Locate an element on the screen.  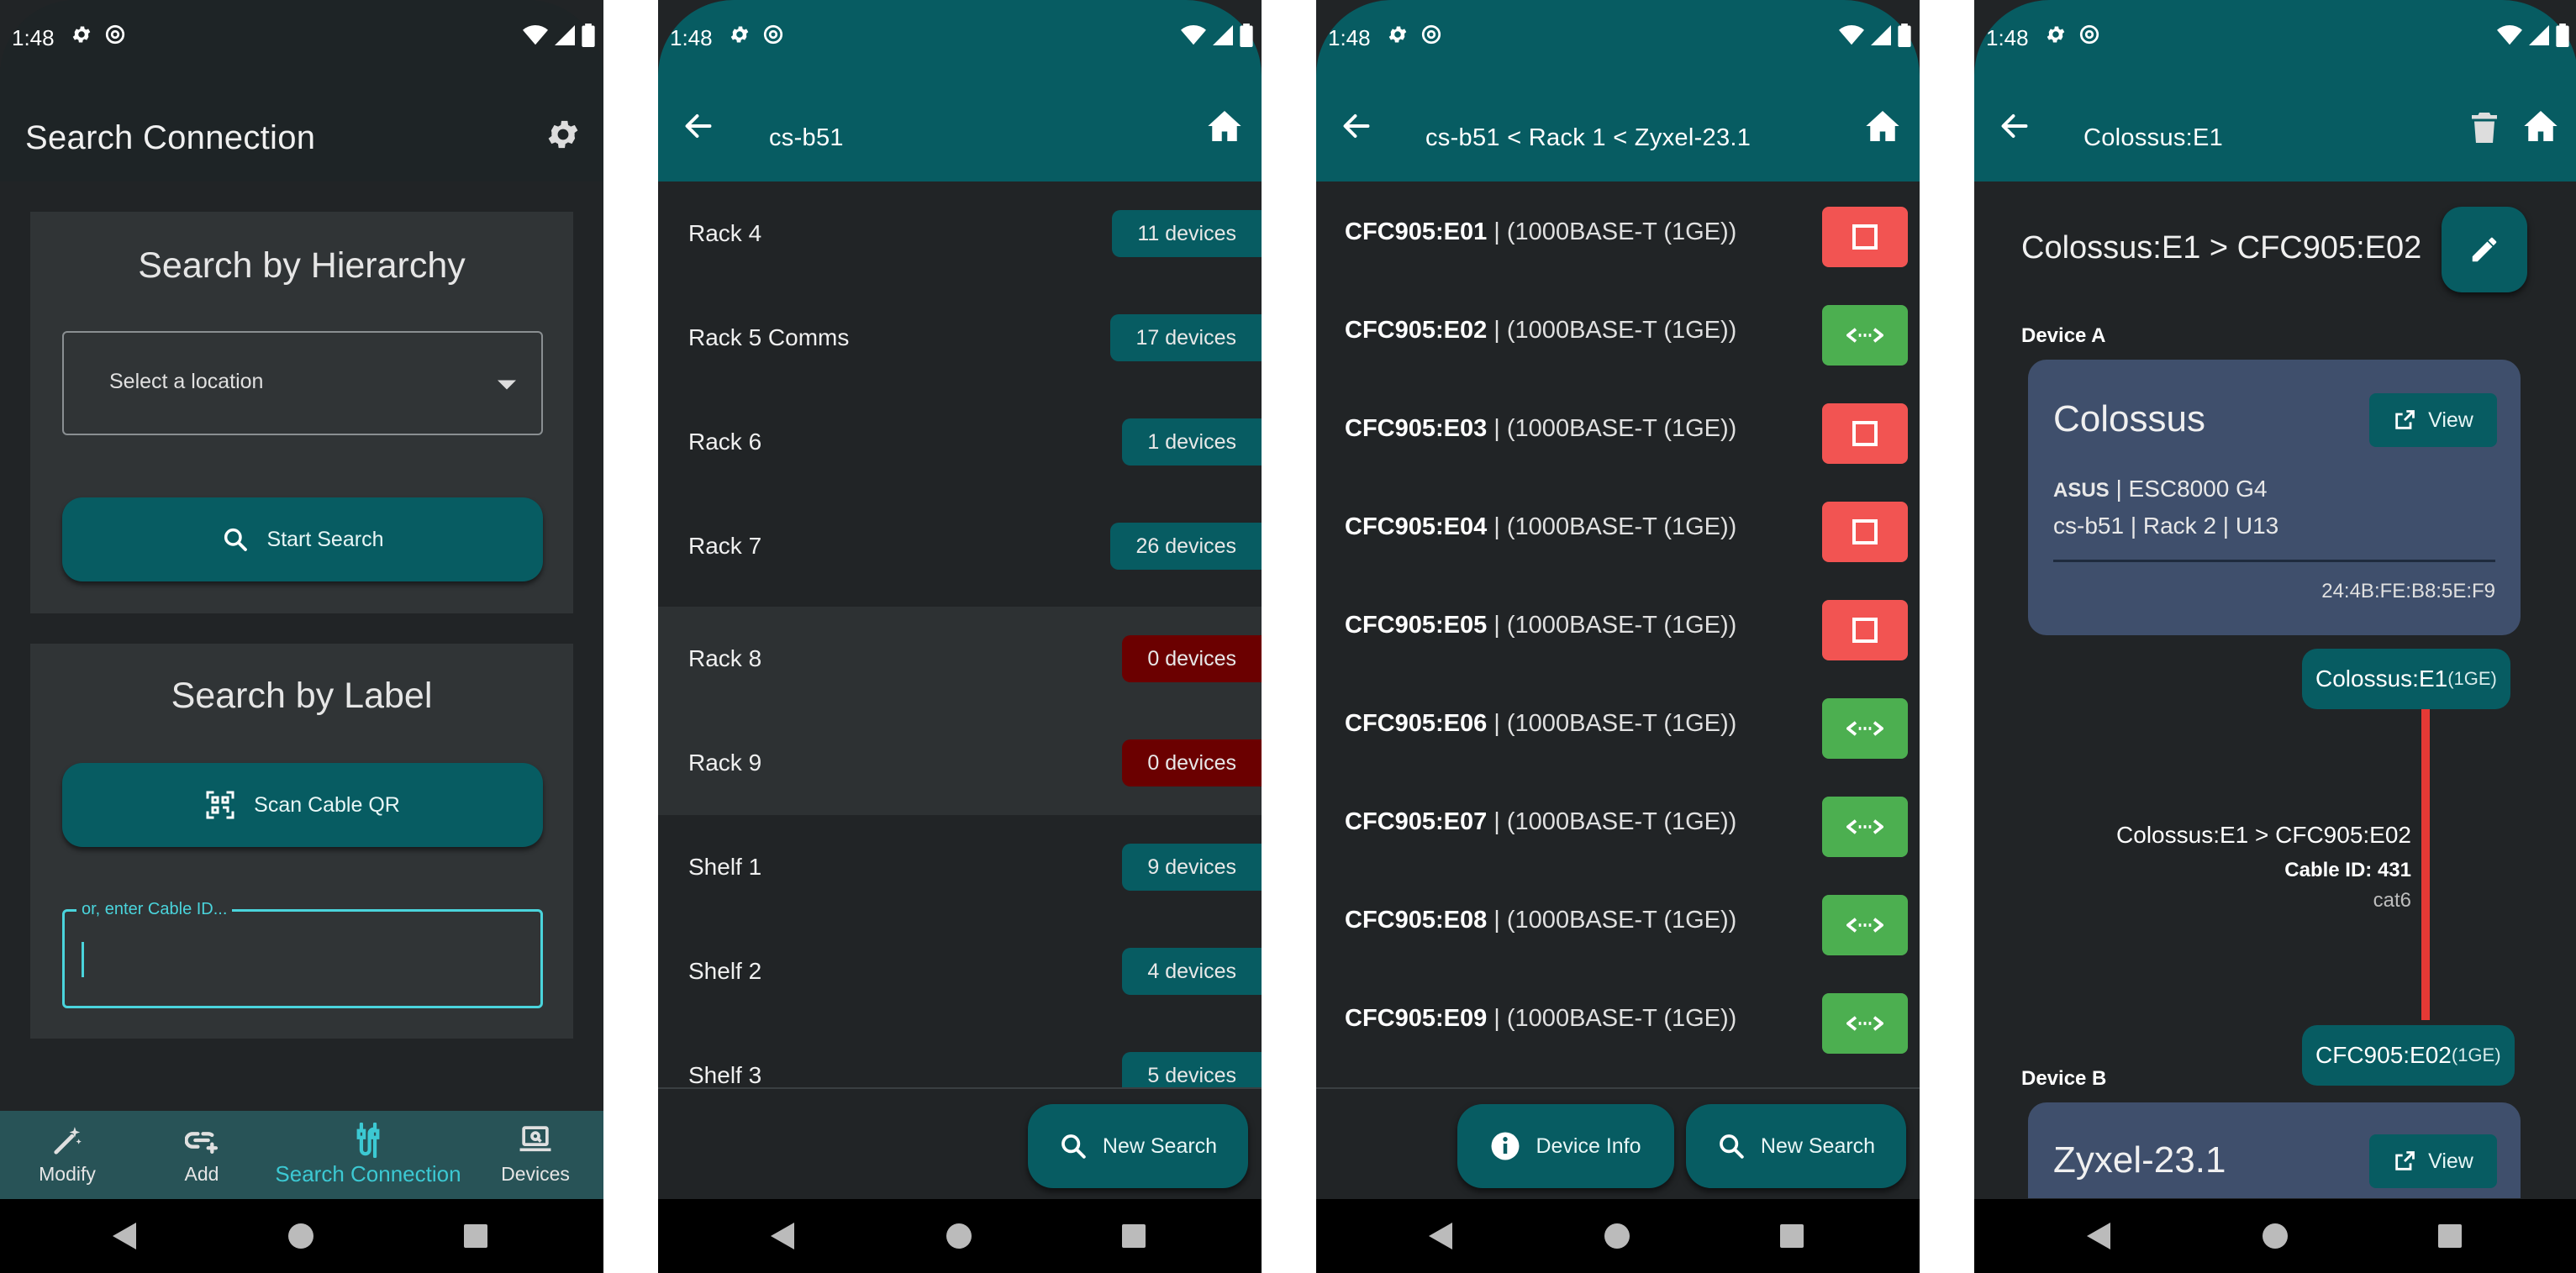
status-time: 1:48 is located at coordinates (33, 37).